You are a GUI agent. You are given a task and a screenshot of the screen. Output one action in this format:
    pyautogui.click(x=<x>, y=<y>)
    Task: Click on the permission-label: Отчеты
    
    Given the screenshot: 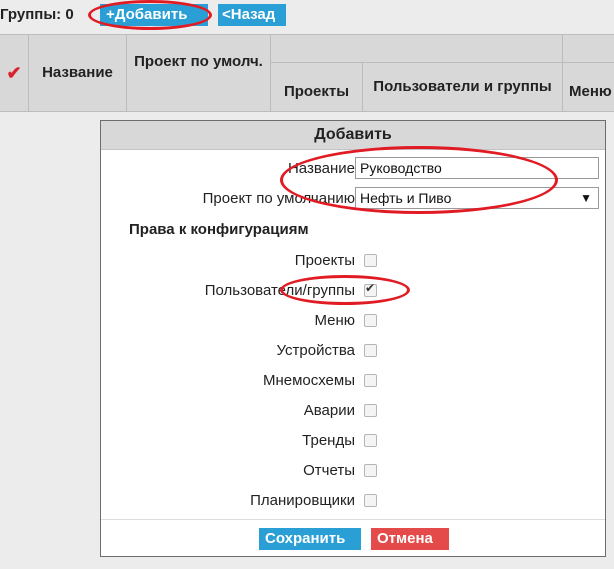 What is the action you would take?
    pyautogui.click(x=329, y=470)
    